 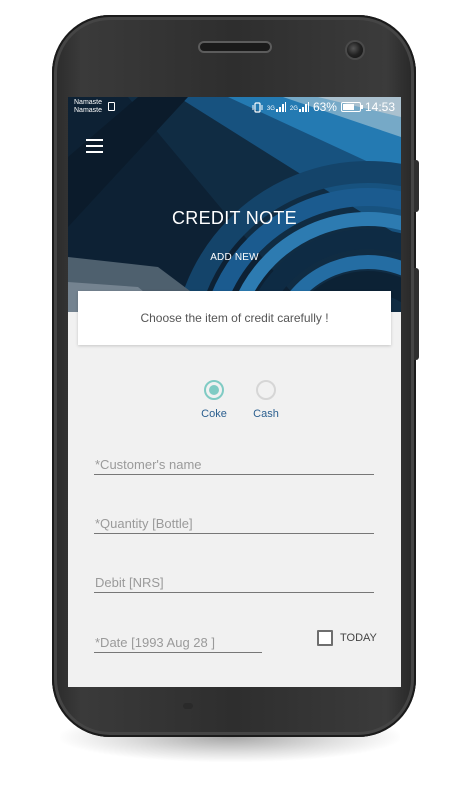 I want to click on quantity-input, so click(x=234, y=523).